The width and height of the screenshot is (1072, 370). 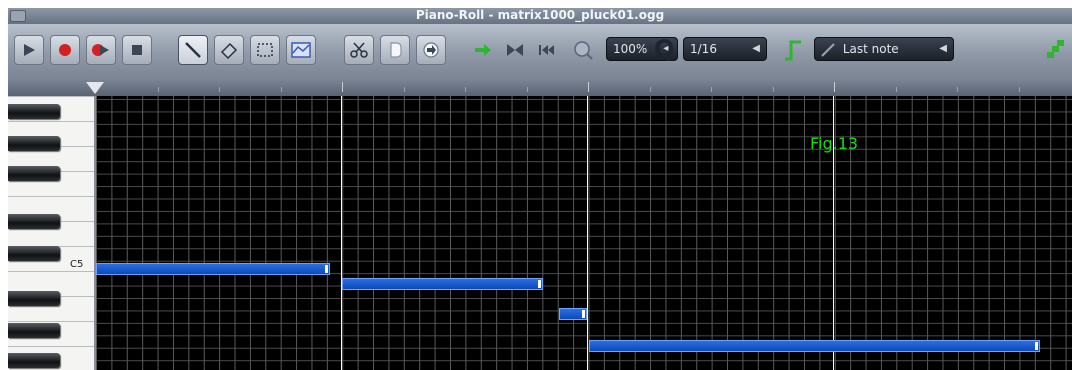 I want to click on cut-button, so click(x=359, y=50).